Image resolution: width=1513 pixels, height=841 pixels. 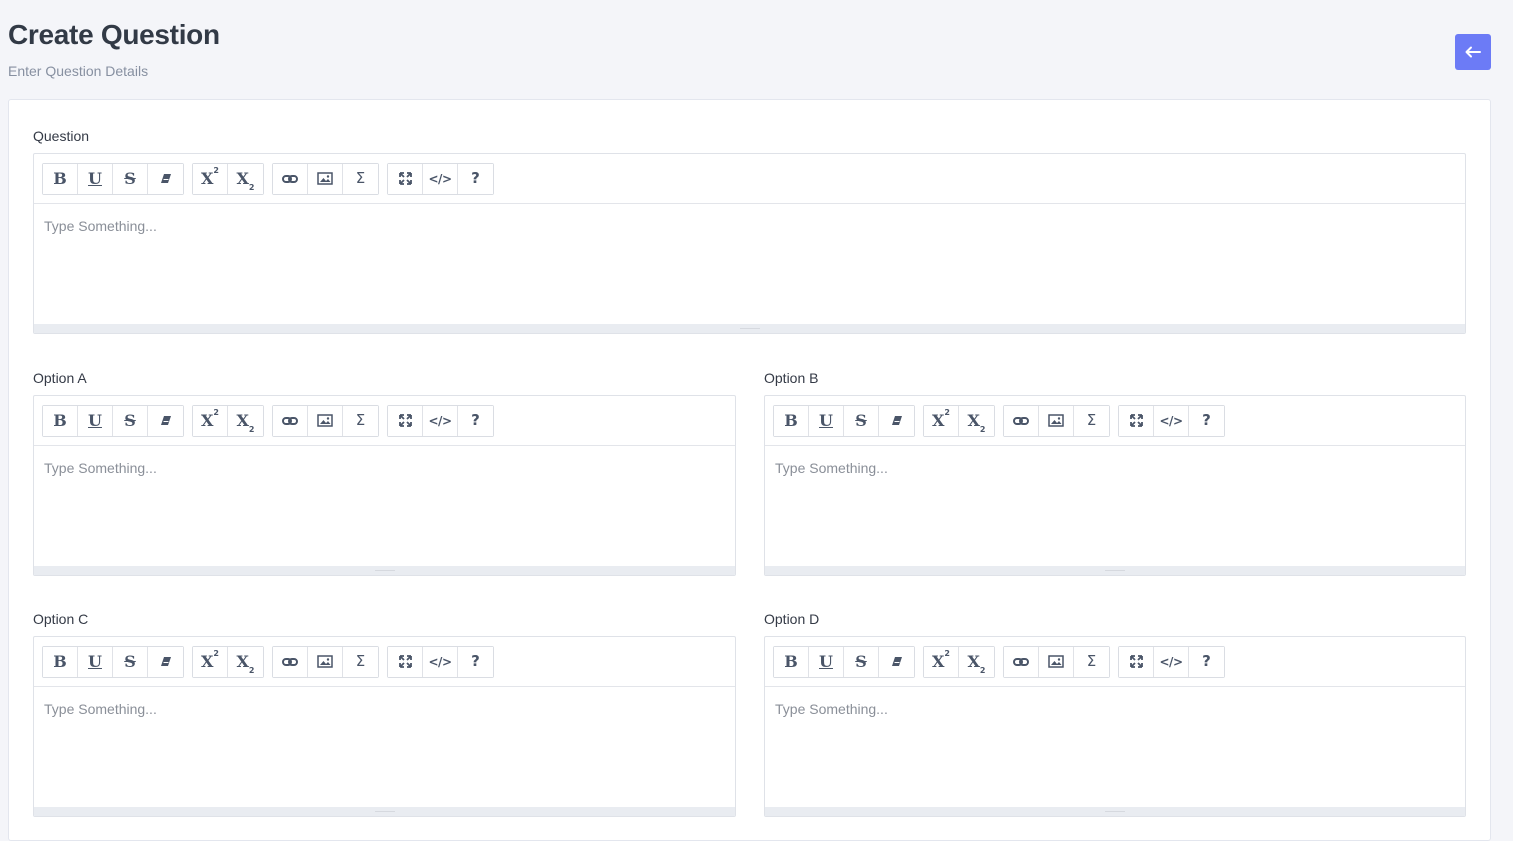 I want to click on image-icon, so click(x=325, y=178).